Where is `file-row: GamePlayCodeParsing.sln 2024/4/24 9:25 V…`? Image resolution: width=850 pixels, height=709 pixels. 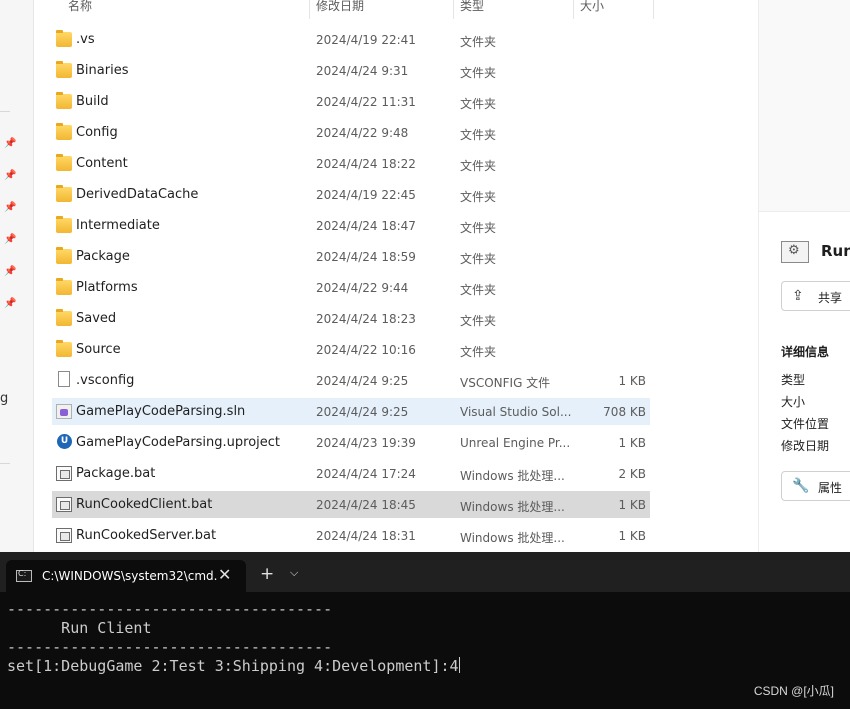
file-row: GamePlayCodeParsing.sln 2024/4/24 9:25 V… is located at coordinates (351, 411).